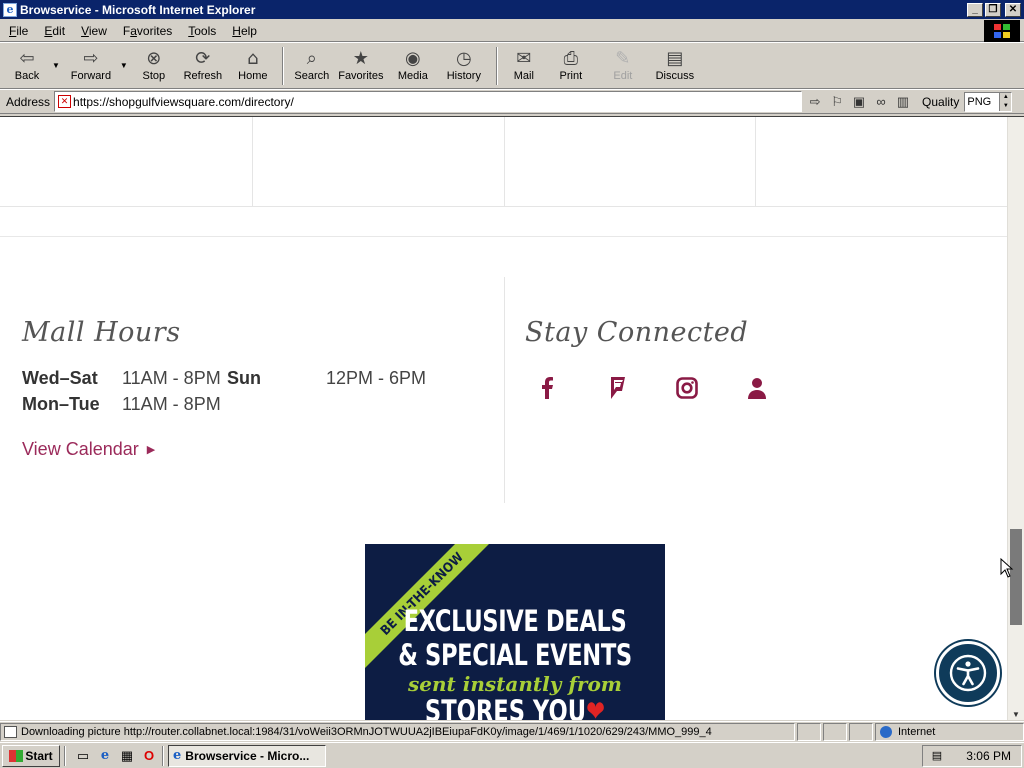 The height and width of the screenshot is (768, 1024). What do you see at coordinates (28, 101) in the screenshot?
I see `address-label: Address` at bounding box center [28, 101].